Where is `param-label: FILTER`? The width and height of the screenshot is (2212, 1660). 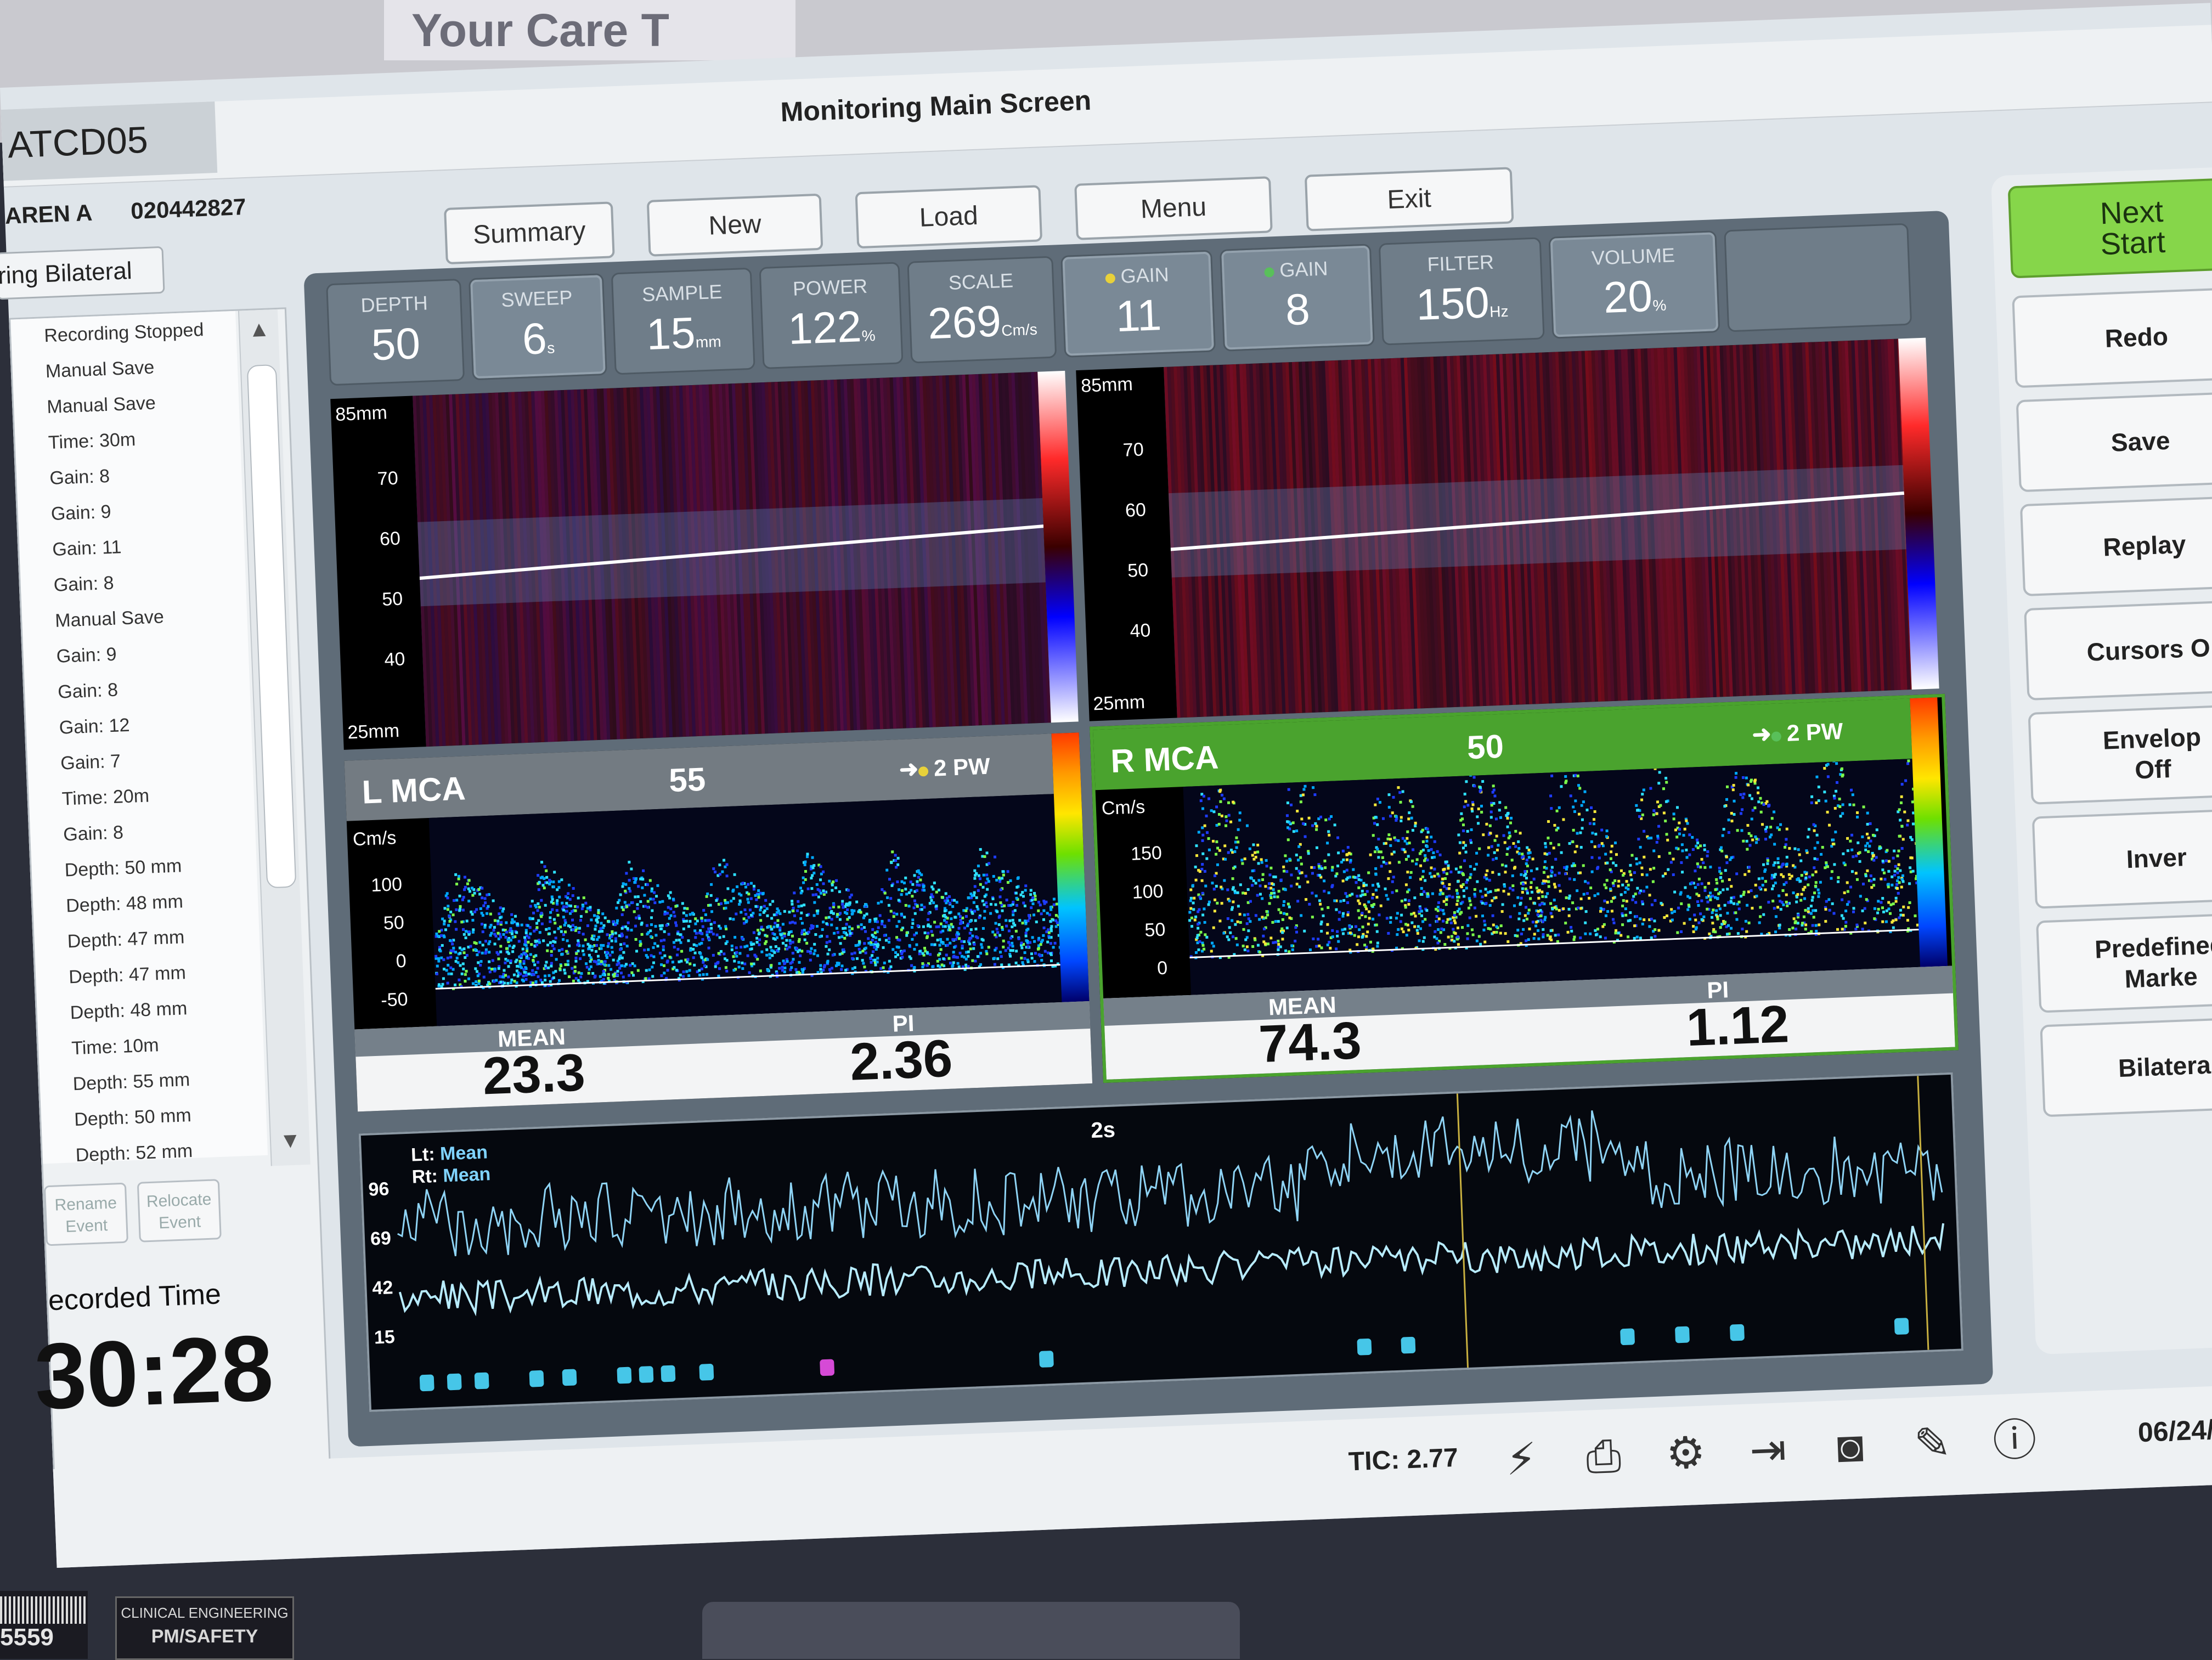 param-label: FILTER is located at coordinates (1461, 263).